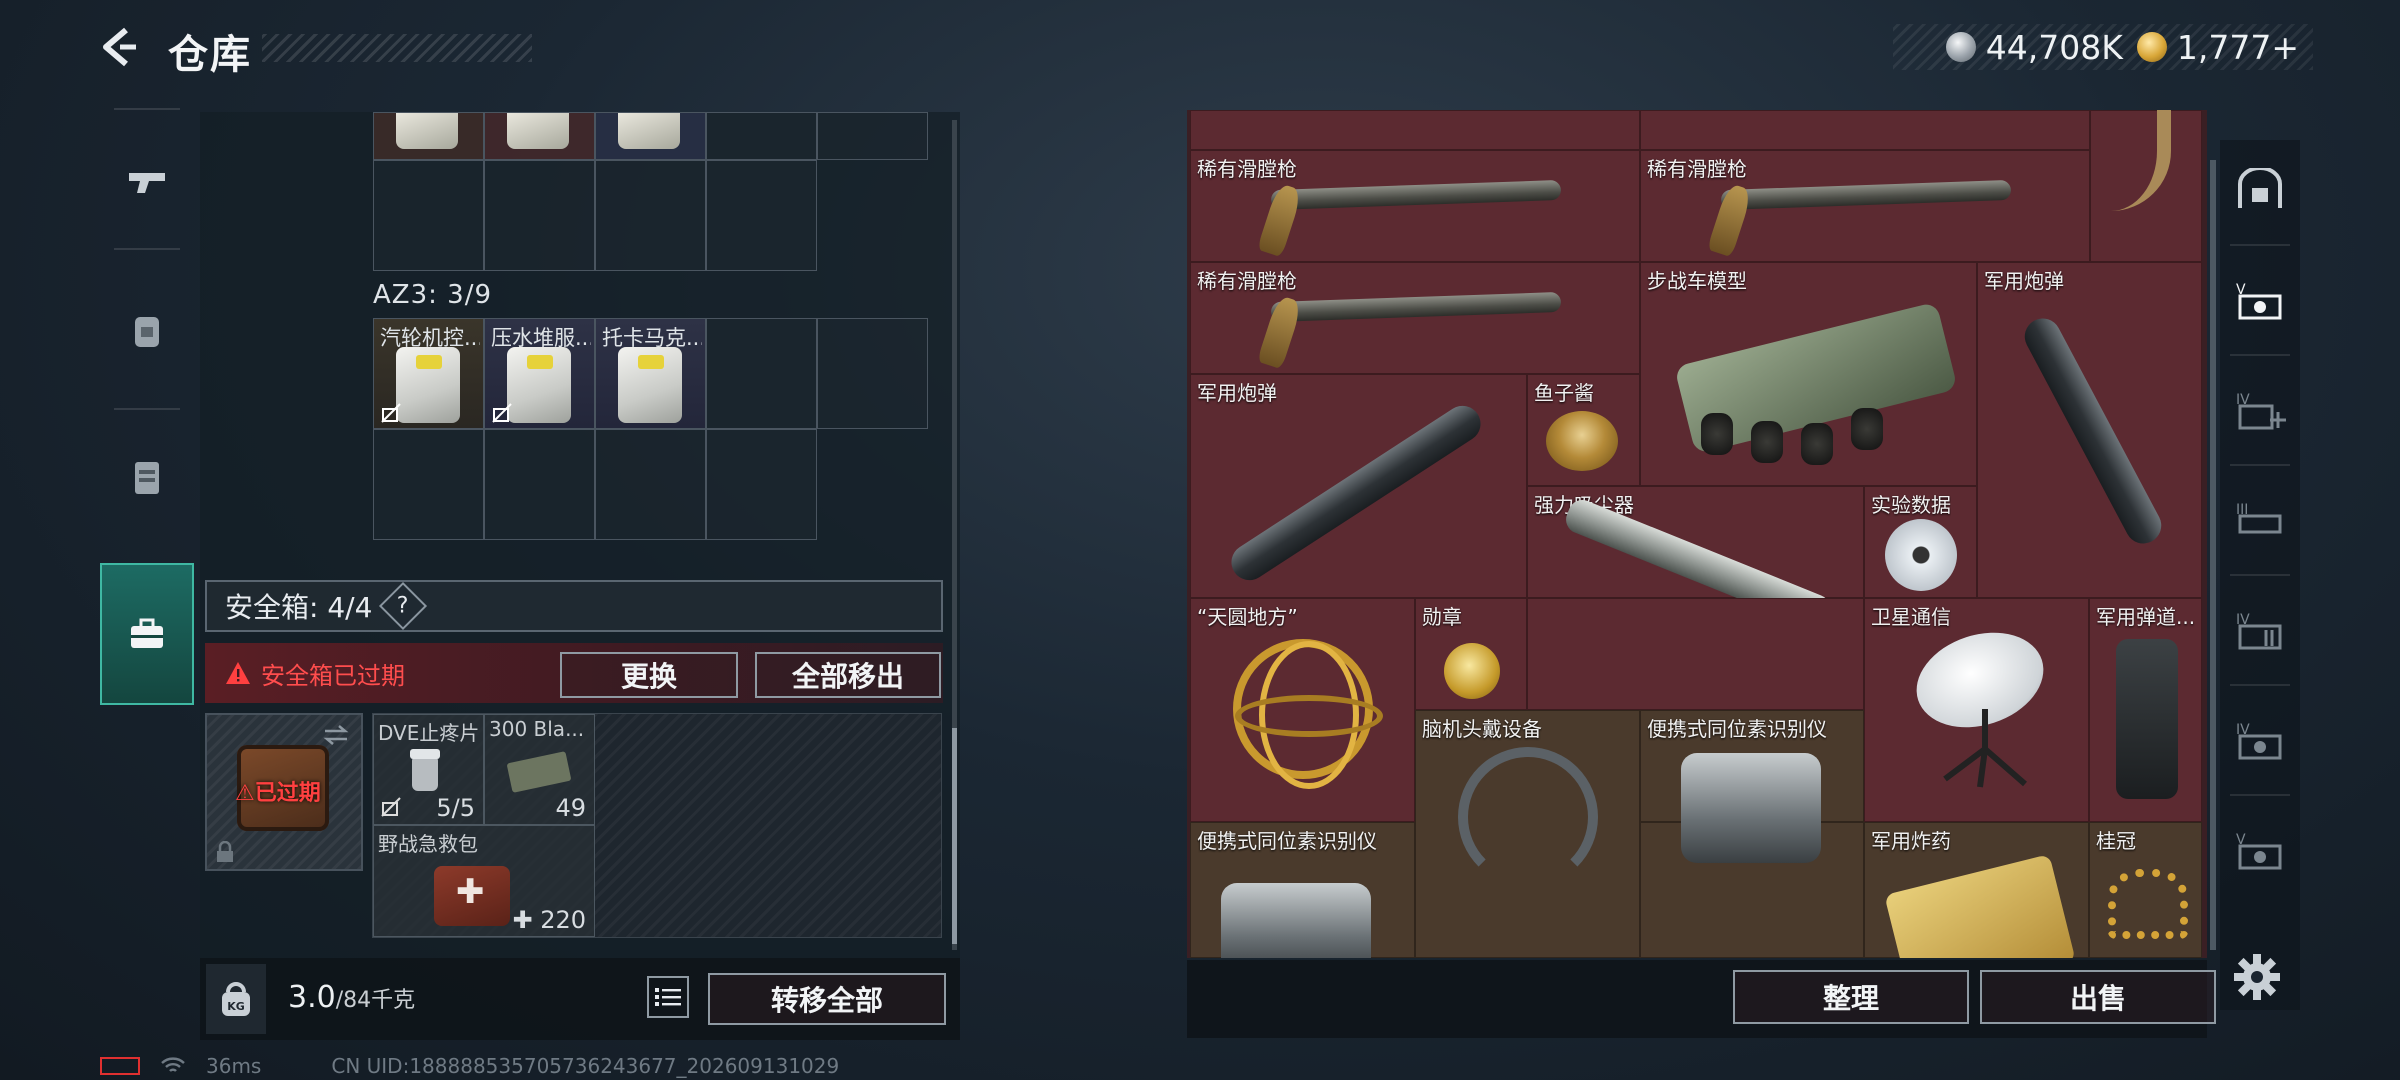 The width and height of the screenshot is (2400, 1080). What do you see at coordinates (1695, 654) in the screenshot?
I see `stash-item-empty` at bounding box center [1695, 654].